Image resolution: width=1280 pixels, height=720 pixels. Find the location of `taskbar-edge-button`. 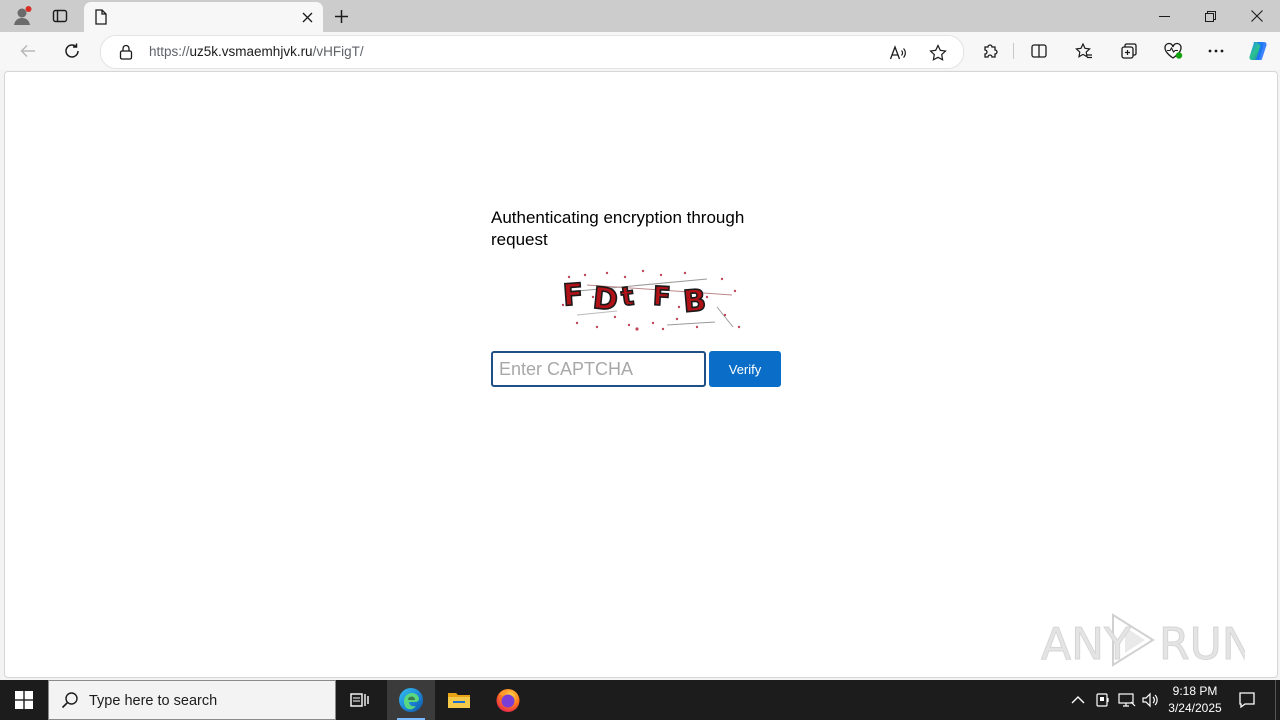

taskbar-edge-button is located at coordinates (411, 700).